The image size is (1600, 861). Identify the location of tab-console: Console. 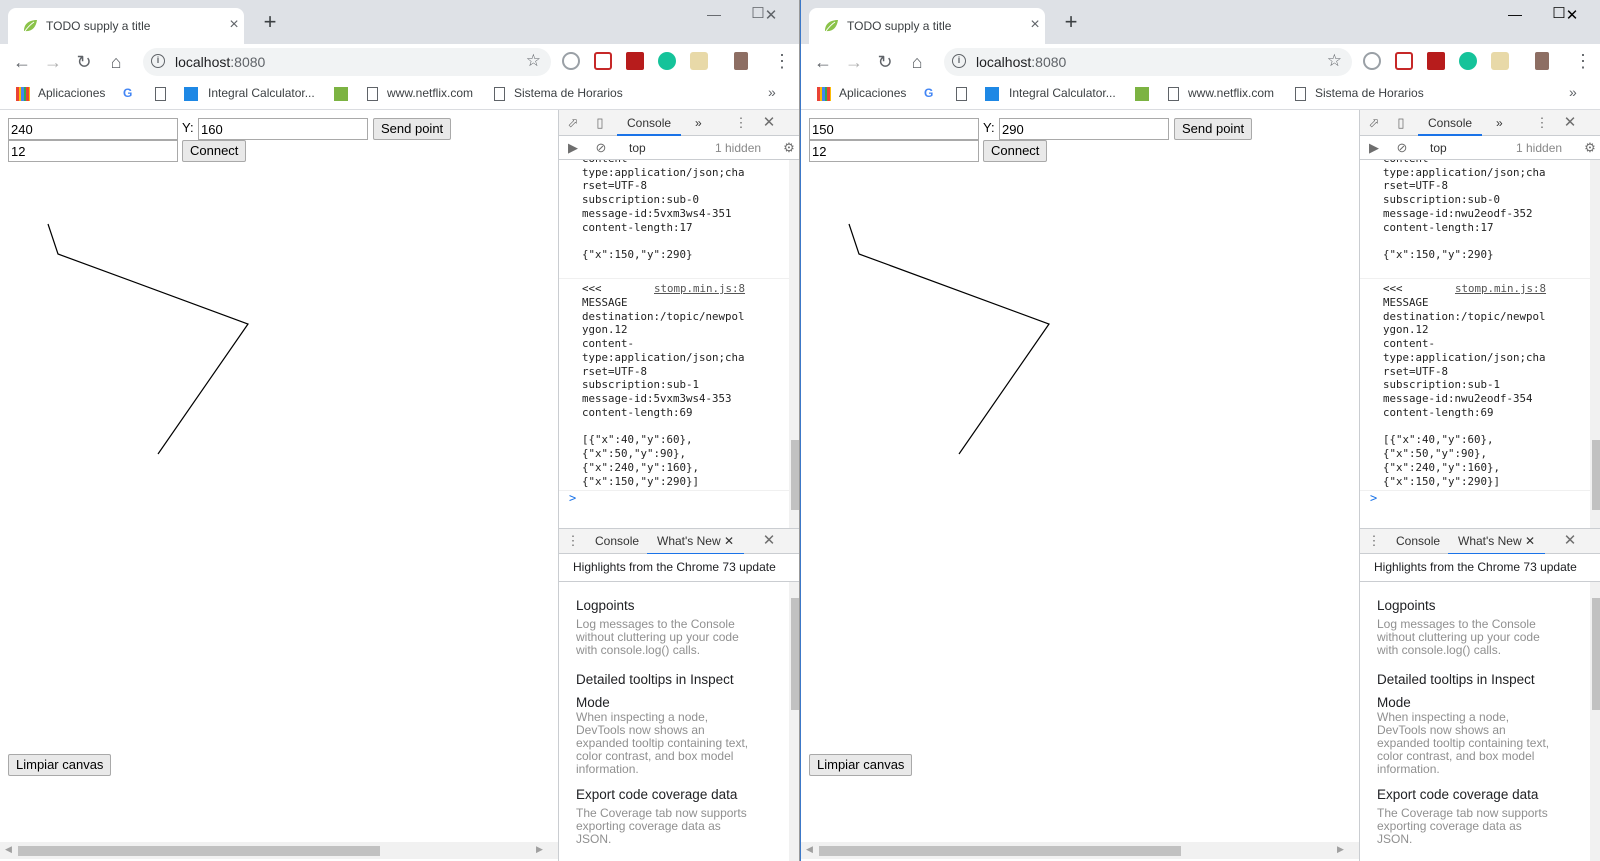
(649, 123).